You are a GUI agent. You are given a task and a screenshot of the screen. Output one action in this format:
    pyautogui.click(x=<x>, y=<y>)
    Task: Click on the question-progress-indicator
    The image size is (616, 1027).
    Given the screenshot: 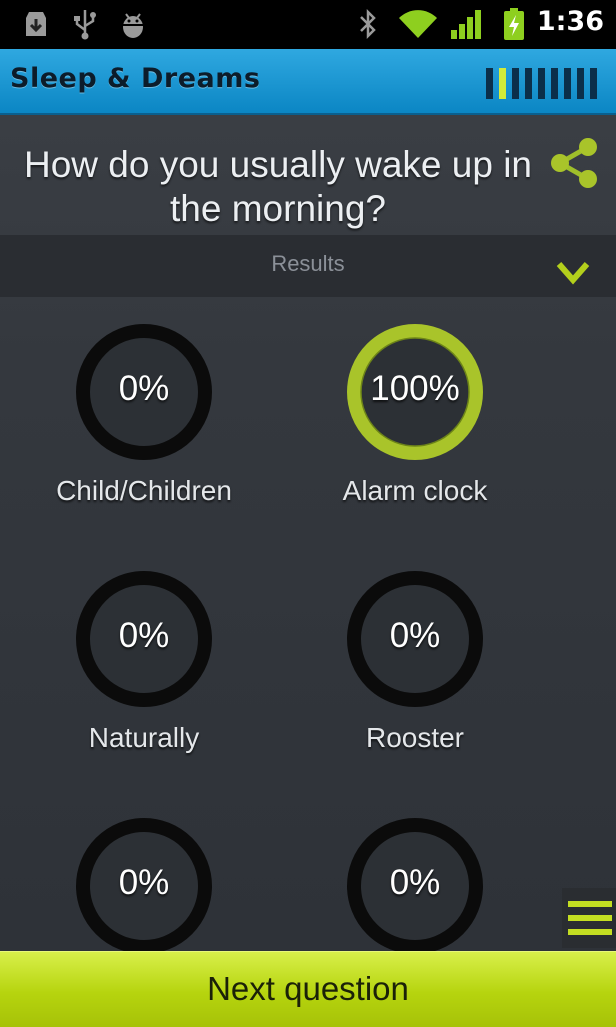 What is the action you would take?
    pyautogui.click(x=541, y=83)
    